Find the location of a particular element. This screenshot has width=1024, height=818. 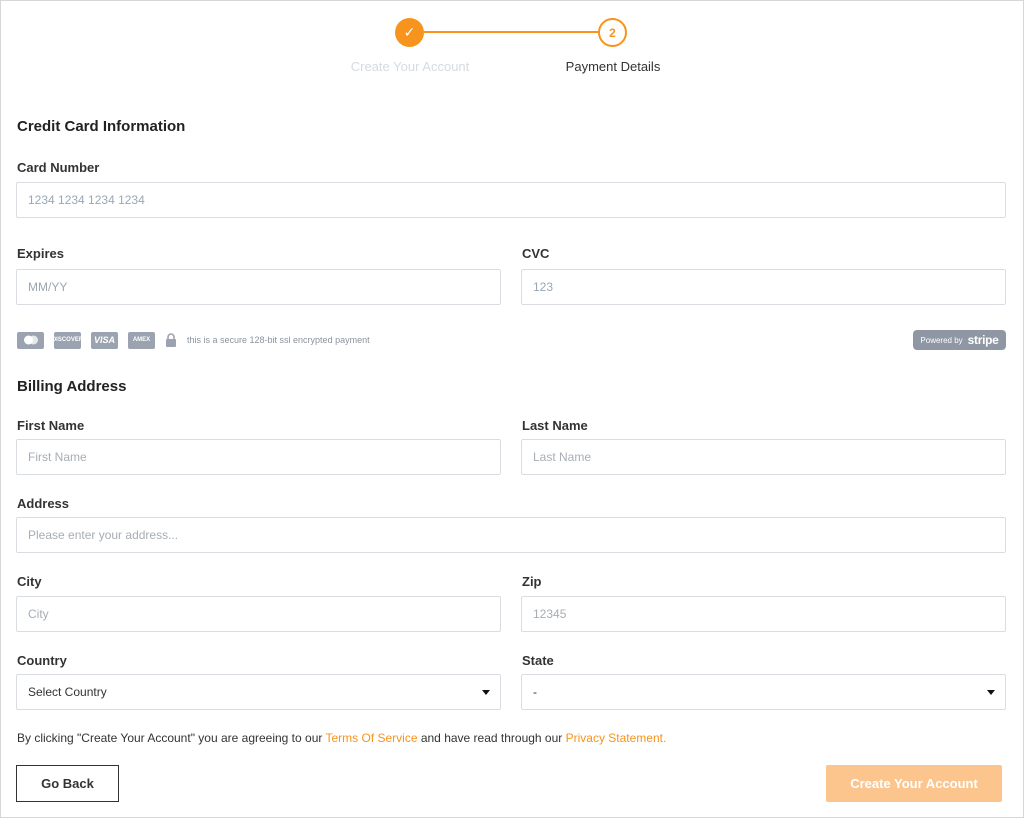

amex-icon: AMEX is located at coordinates (141, 340).